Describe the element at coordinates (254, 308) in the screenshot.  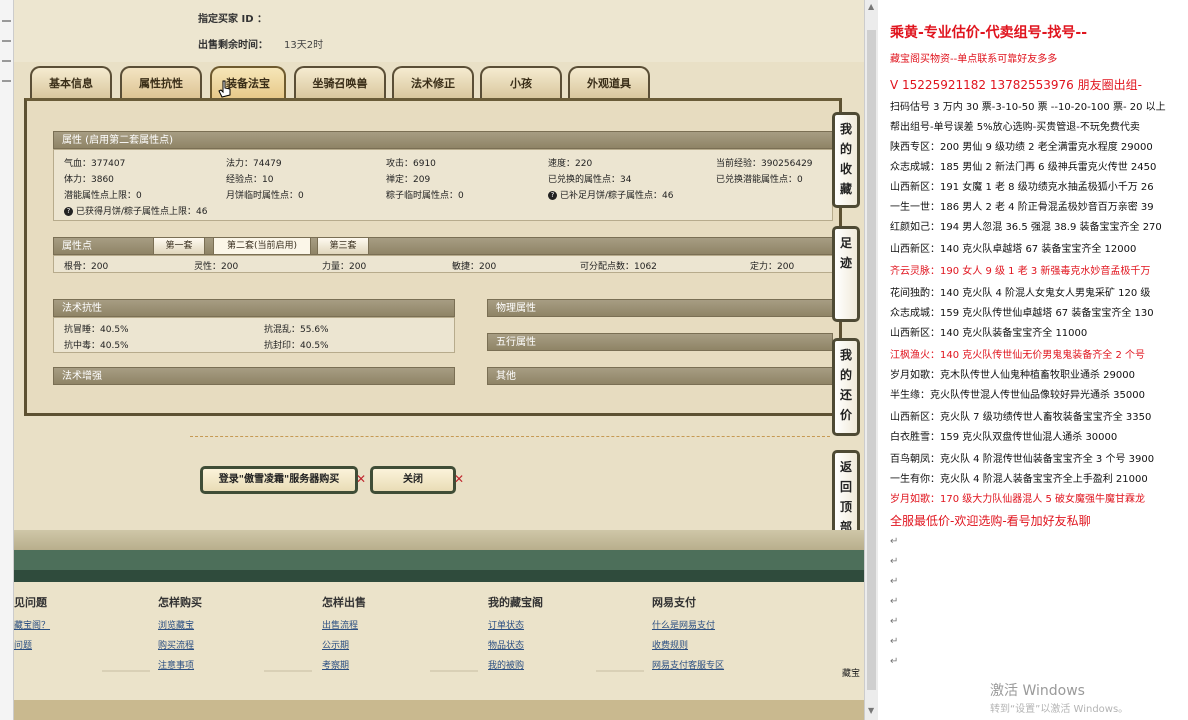
I see `resist-section-header: 法术抗性` at that location.